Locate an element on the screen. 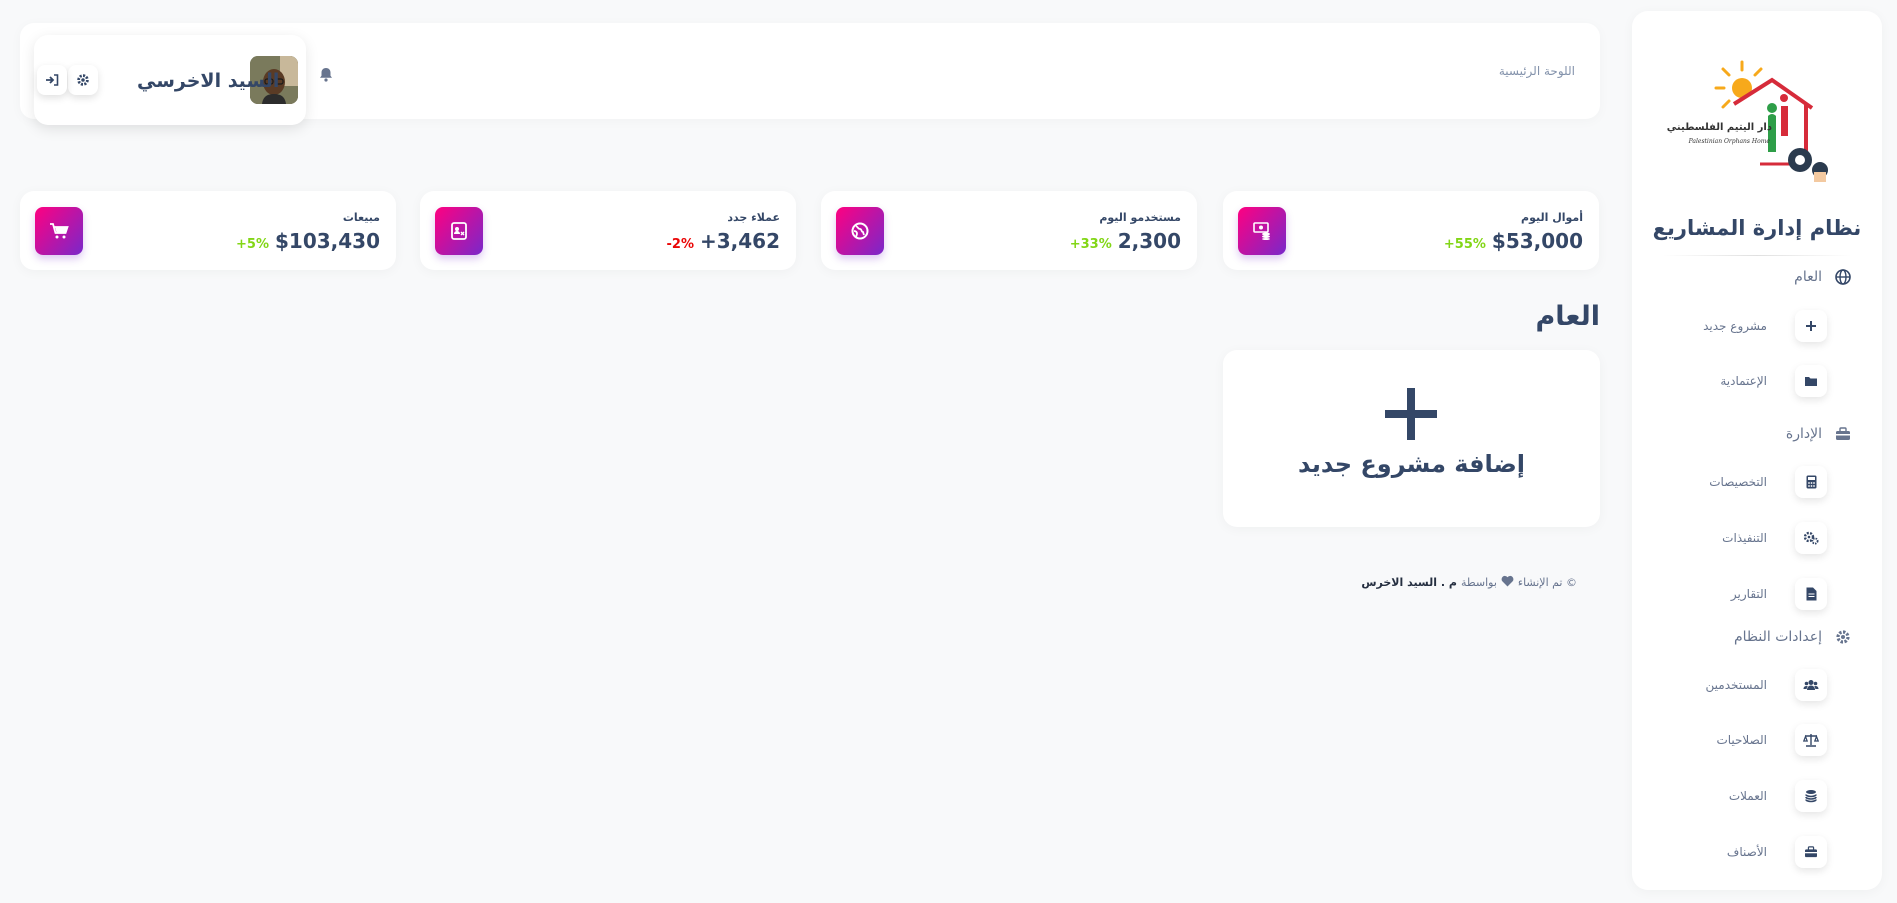 This screenshot has width=1897, height=903. stat-title: مبيعات is located at coordinates (361, 217).